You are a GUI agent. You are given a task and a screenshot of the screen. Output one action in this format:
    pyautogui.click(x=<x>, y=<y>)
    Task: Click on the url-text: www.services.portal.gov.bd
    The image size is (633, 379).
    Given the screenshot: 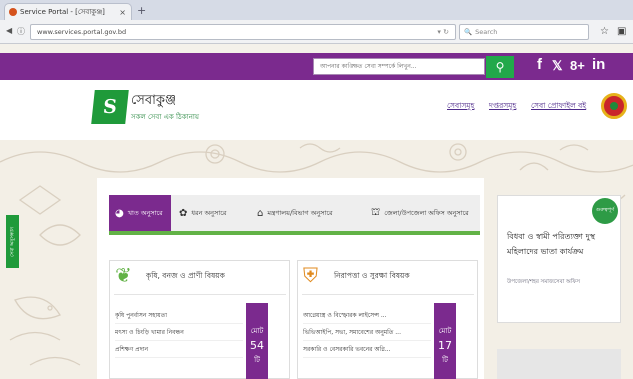 What is the action you would take?
    pyautogui.click(x=82, y=32)
    